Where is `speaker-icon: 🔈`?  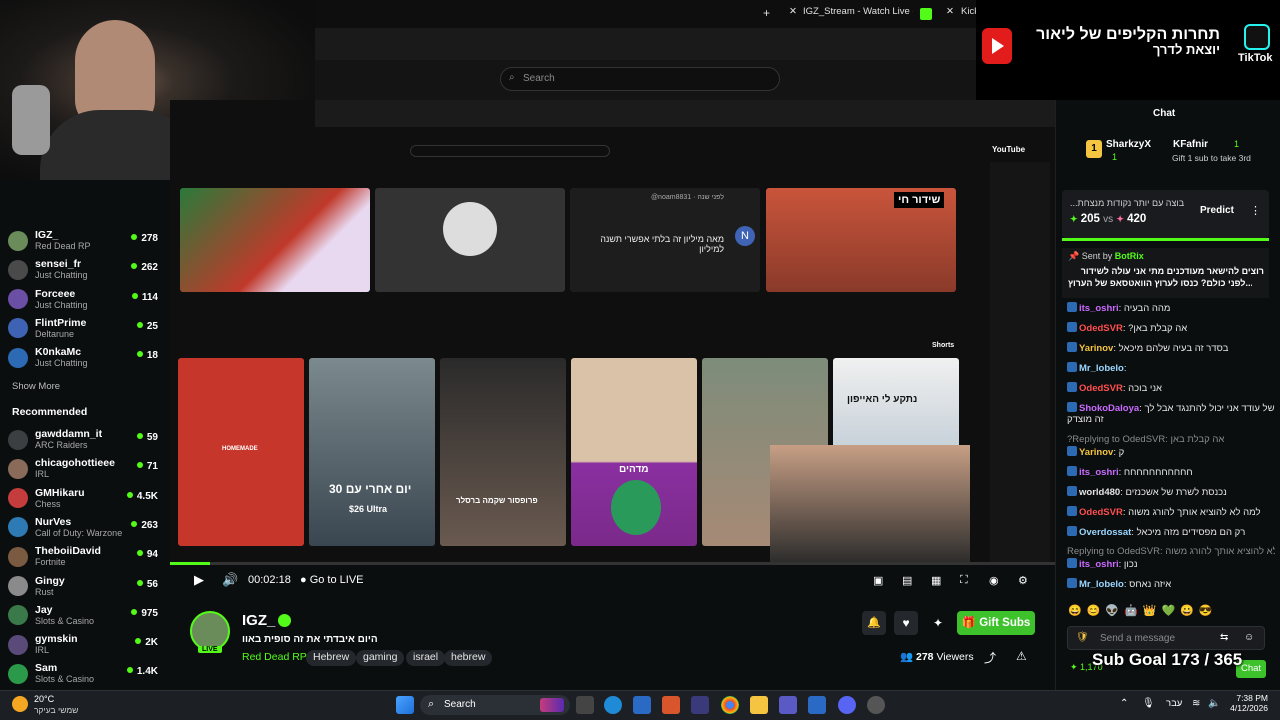 speaker-icon: 🔈 is located at coordinates (1214, 703).